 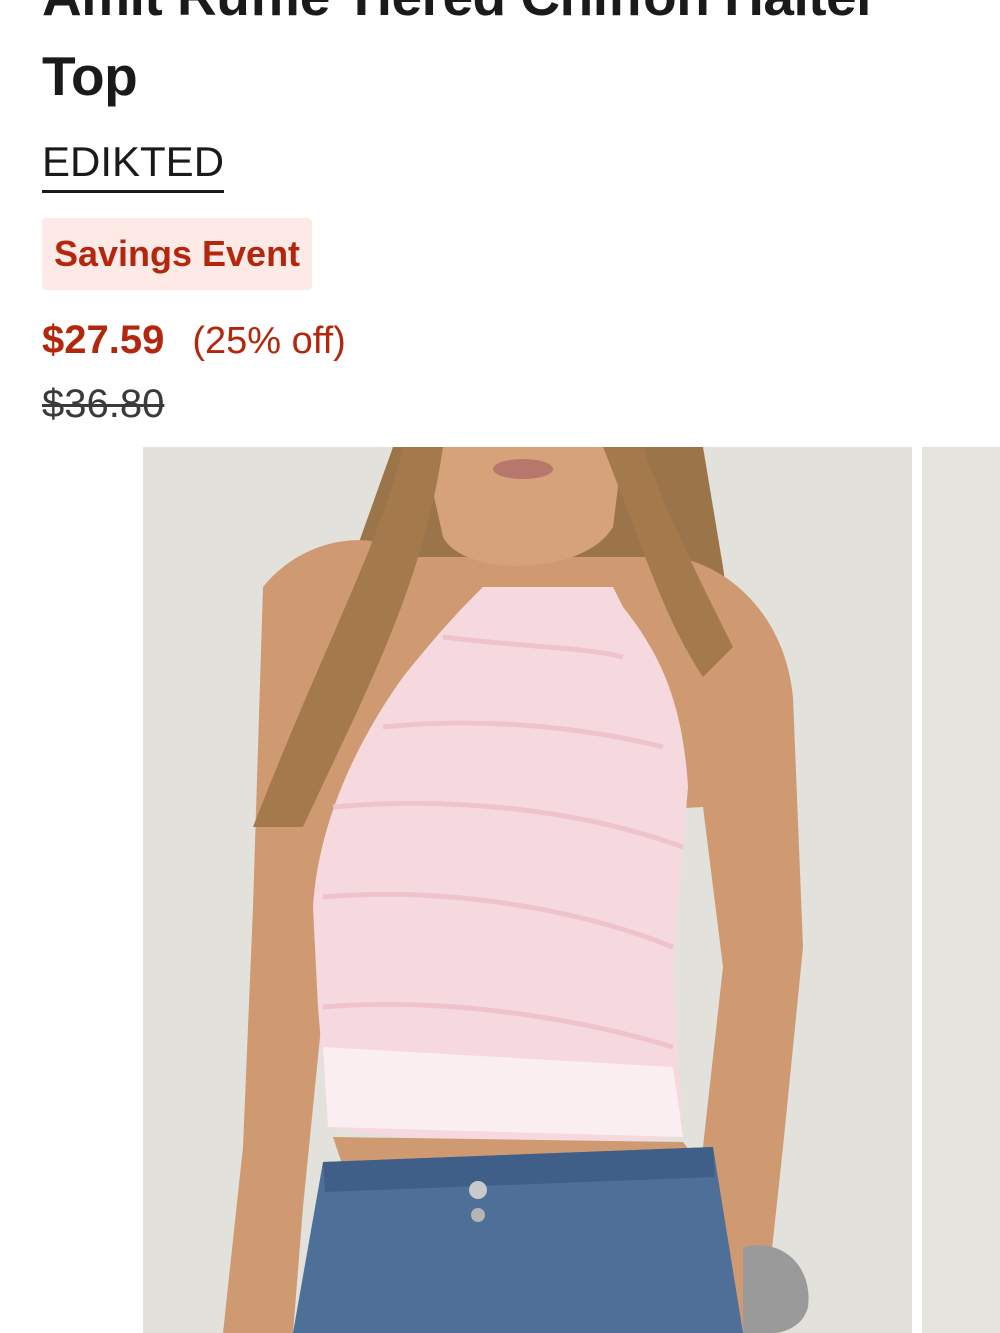 I want to click on savings-event-label: Savings Event, so click(x=177, y=253).